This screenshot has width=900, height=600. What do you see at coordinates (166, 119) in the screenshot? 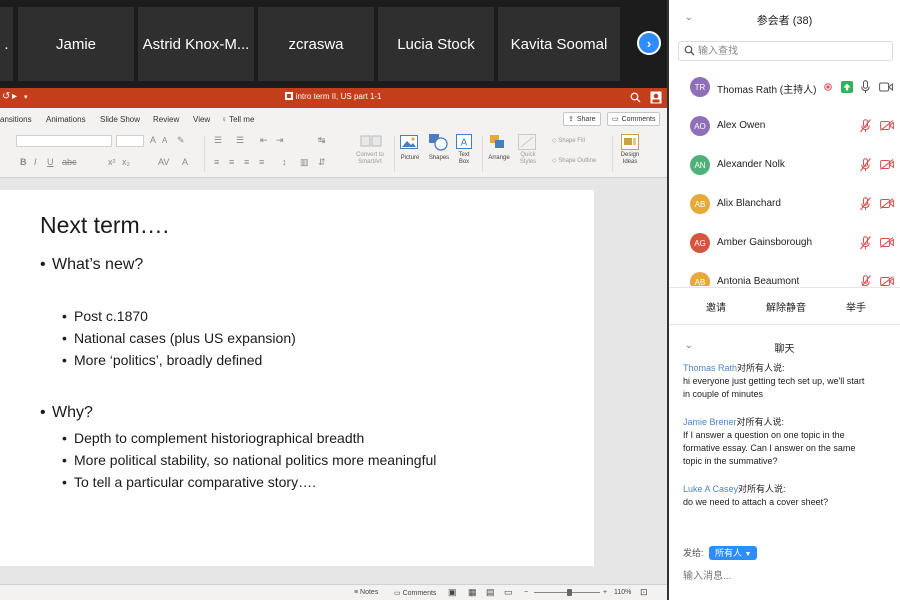
I see `tab-review: Review` at bounding box center [166, 119].